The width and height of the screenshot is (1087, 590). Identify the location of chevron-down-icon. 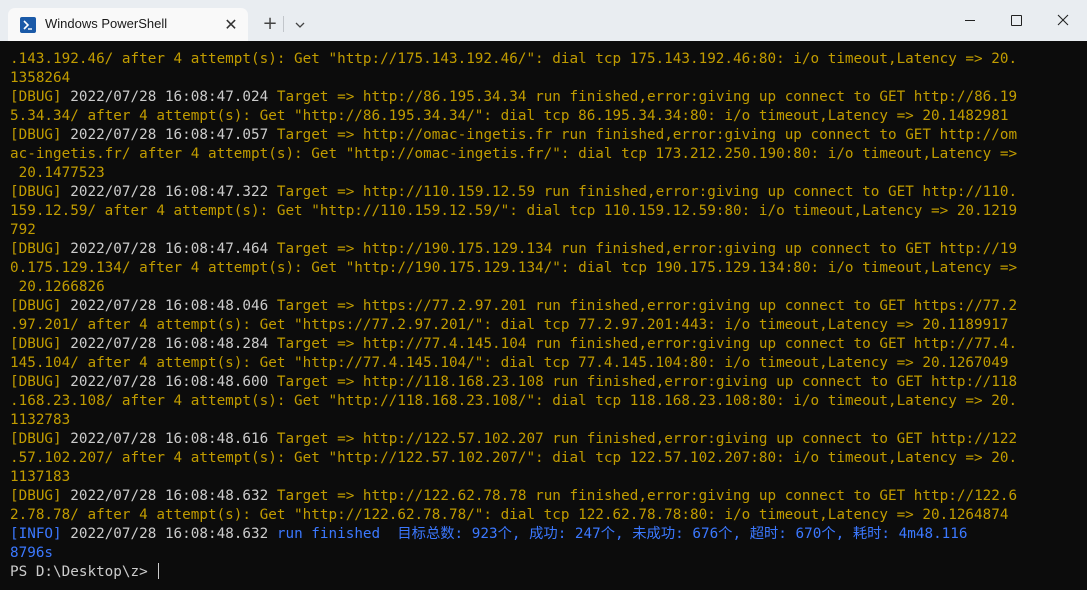
(300, 25).